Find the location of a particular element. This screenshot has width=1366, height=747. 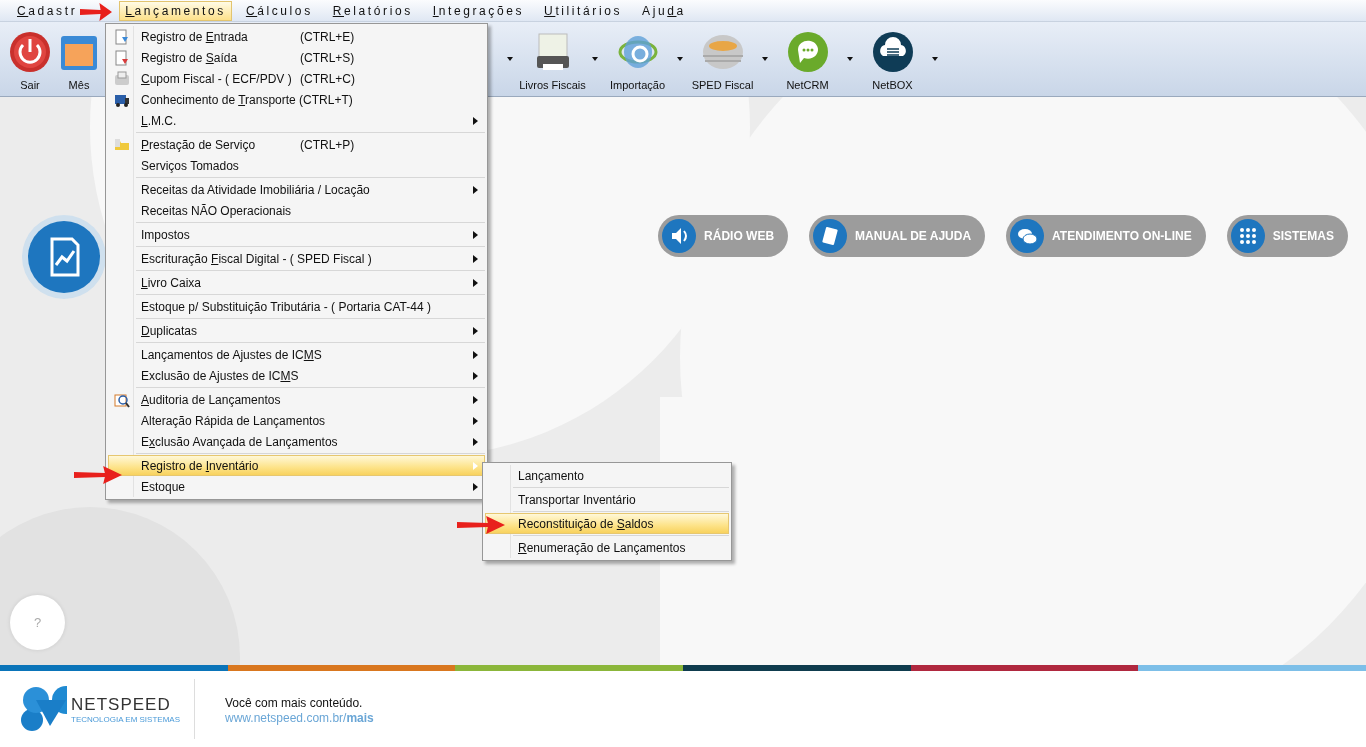

menu-item: Registro de Inventário is located at coordinates (296, 465).